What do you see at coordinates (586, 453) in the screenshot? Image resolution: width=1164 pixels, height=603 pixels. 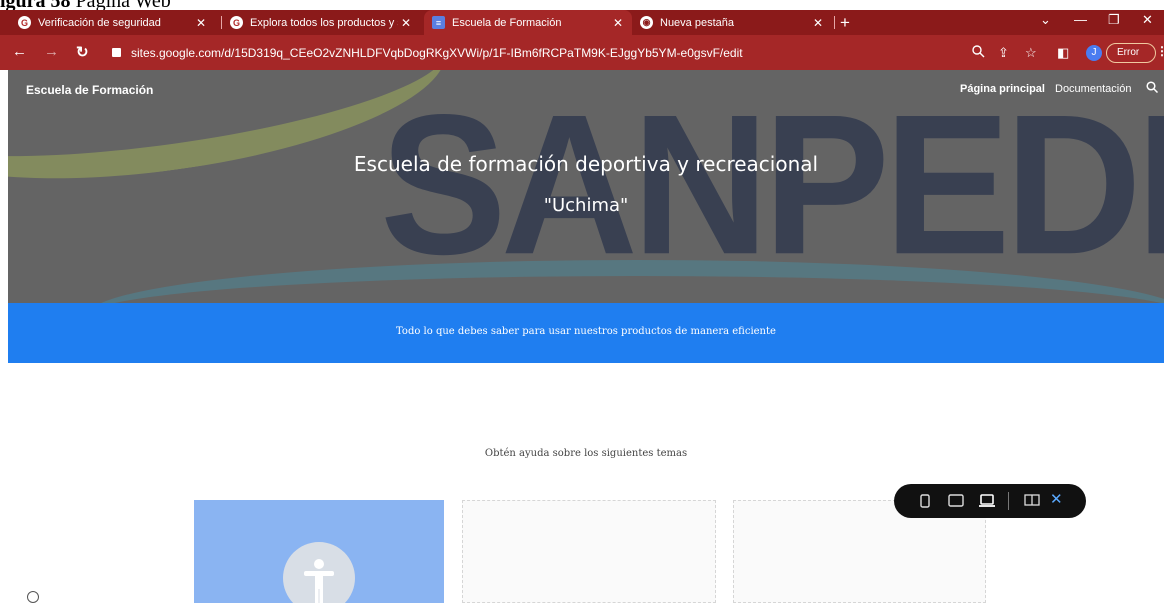 I see `help-heading: Obtén ayuda sobre los siguientes temas` at bounding box center [586, 453].